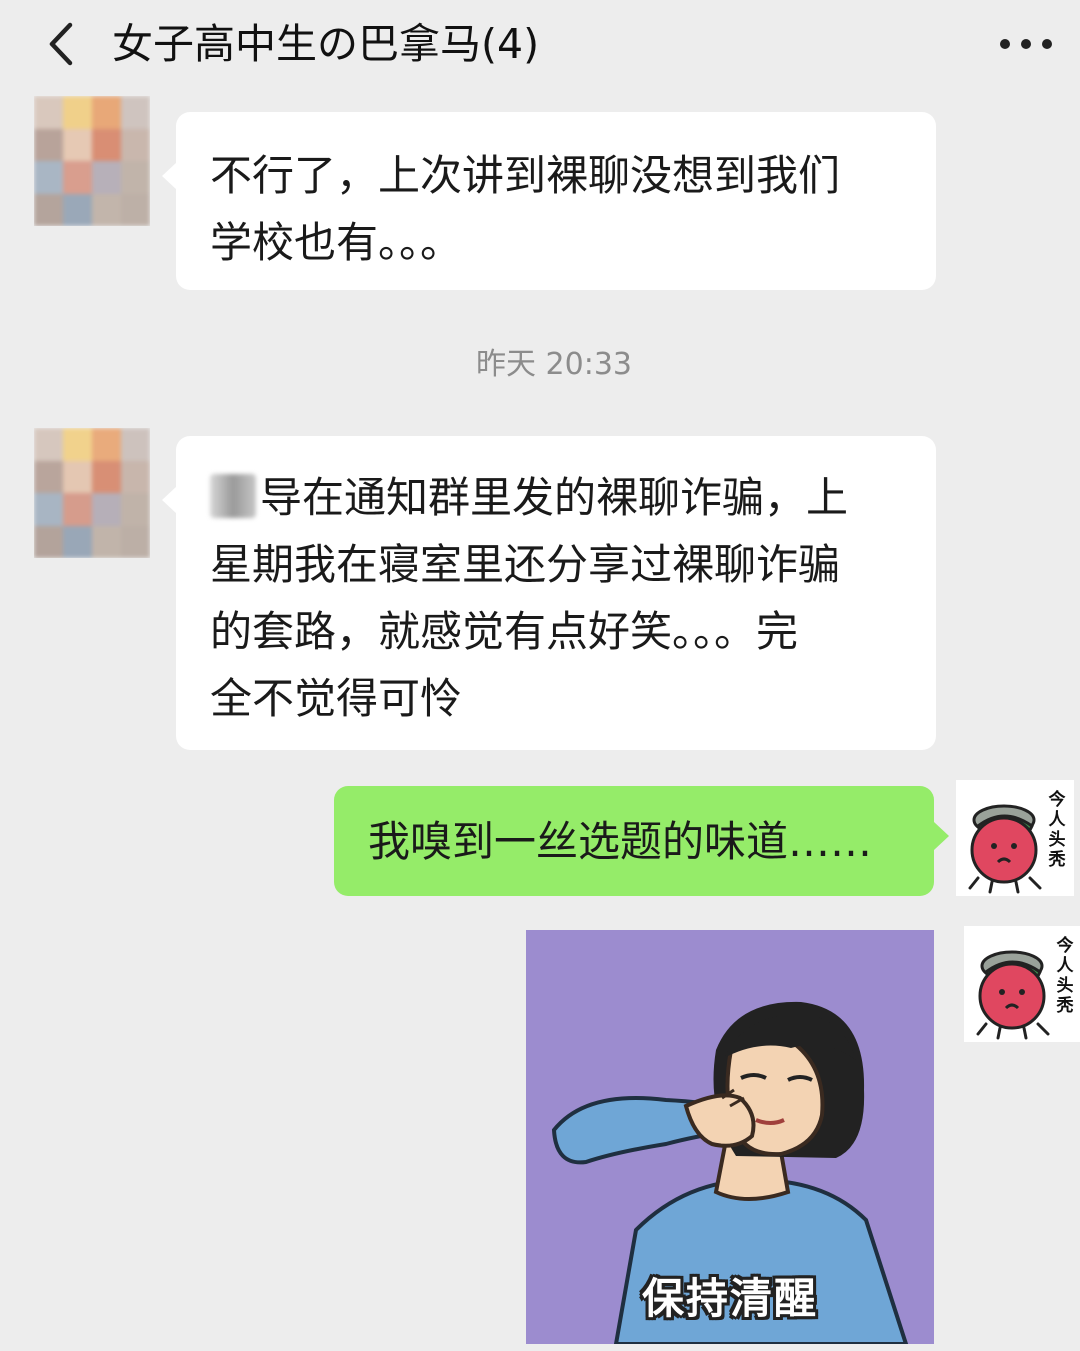 This screenshot has height=1351, width=1080. I want to click on message-text-line: 全不觉得可怜, so click(336, 698).